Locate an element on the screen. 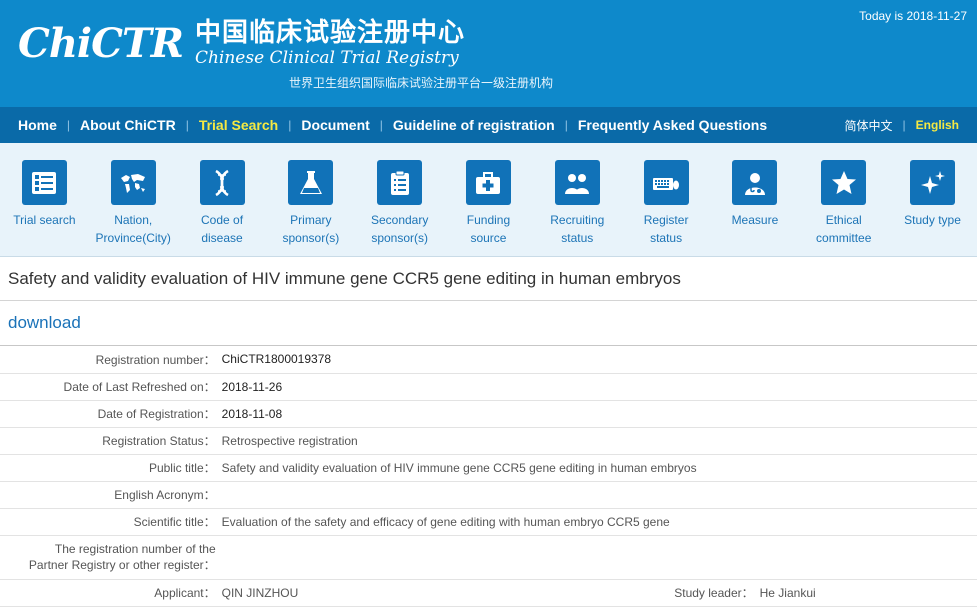 This screenshot has width=977, height=609. icon-recruiting-status: Recruiting status is located at coordinates (577, 199).